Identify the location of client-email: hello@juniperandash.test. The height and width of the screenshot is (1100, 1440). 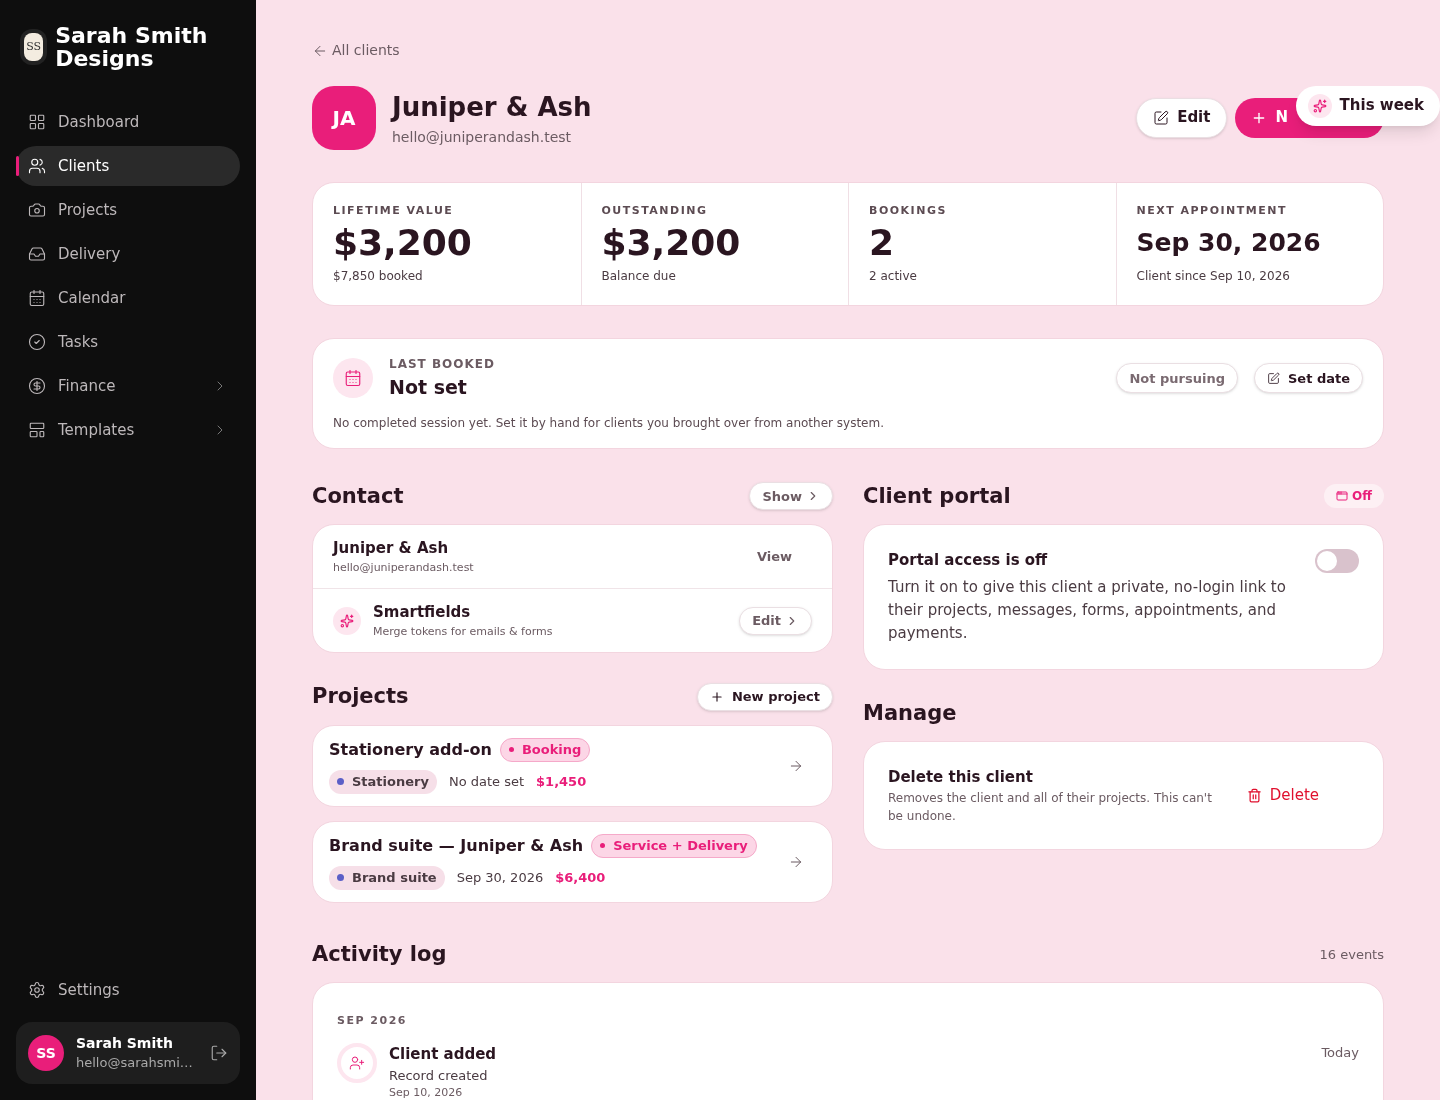
(482, 137).